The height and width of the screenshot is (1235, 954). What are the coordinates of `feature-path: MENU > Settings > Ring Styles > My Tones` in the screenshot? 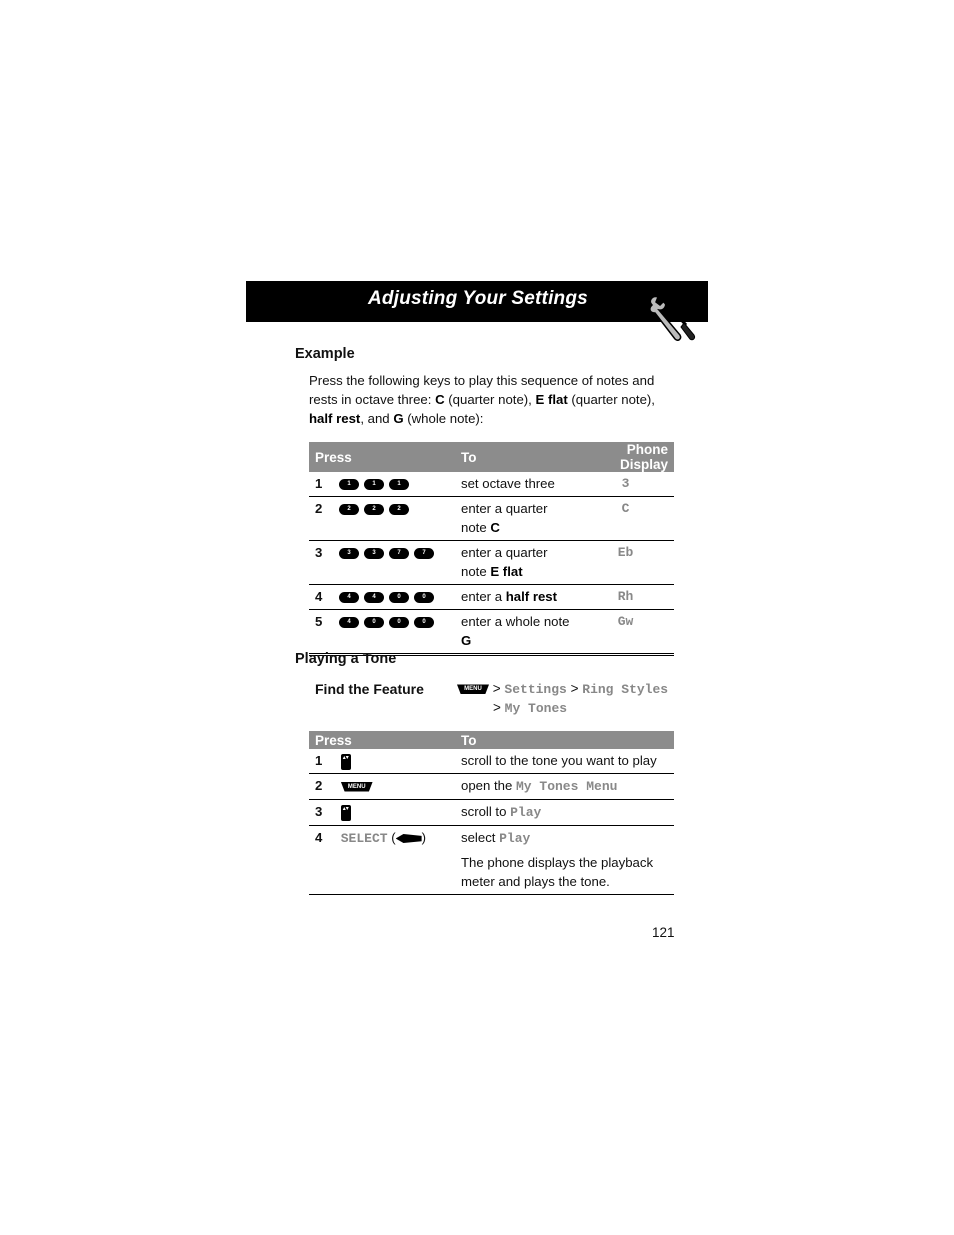 It's located at (562, 699).